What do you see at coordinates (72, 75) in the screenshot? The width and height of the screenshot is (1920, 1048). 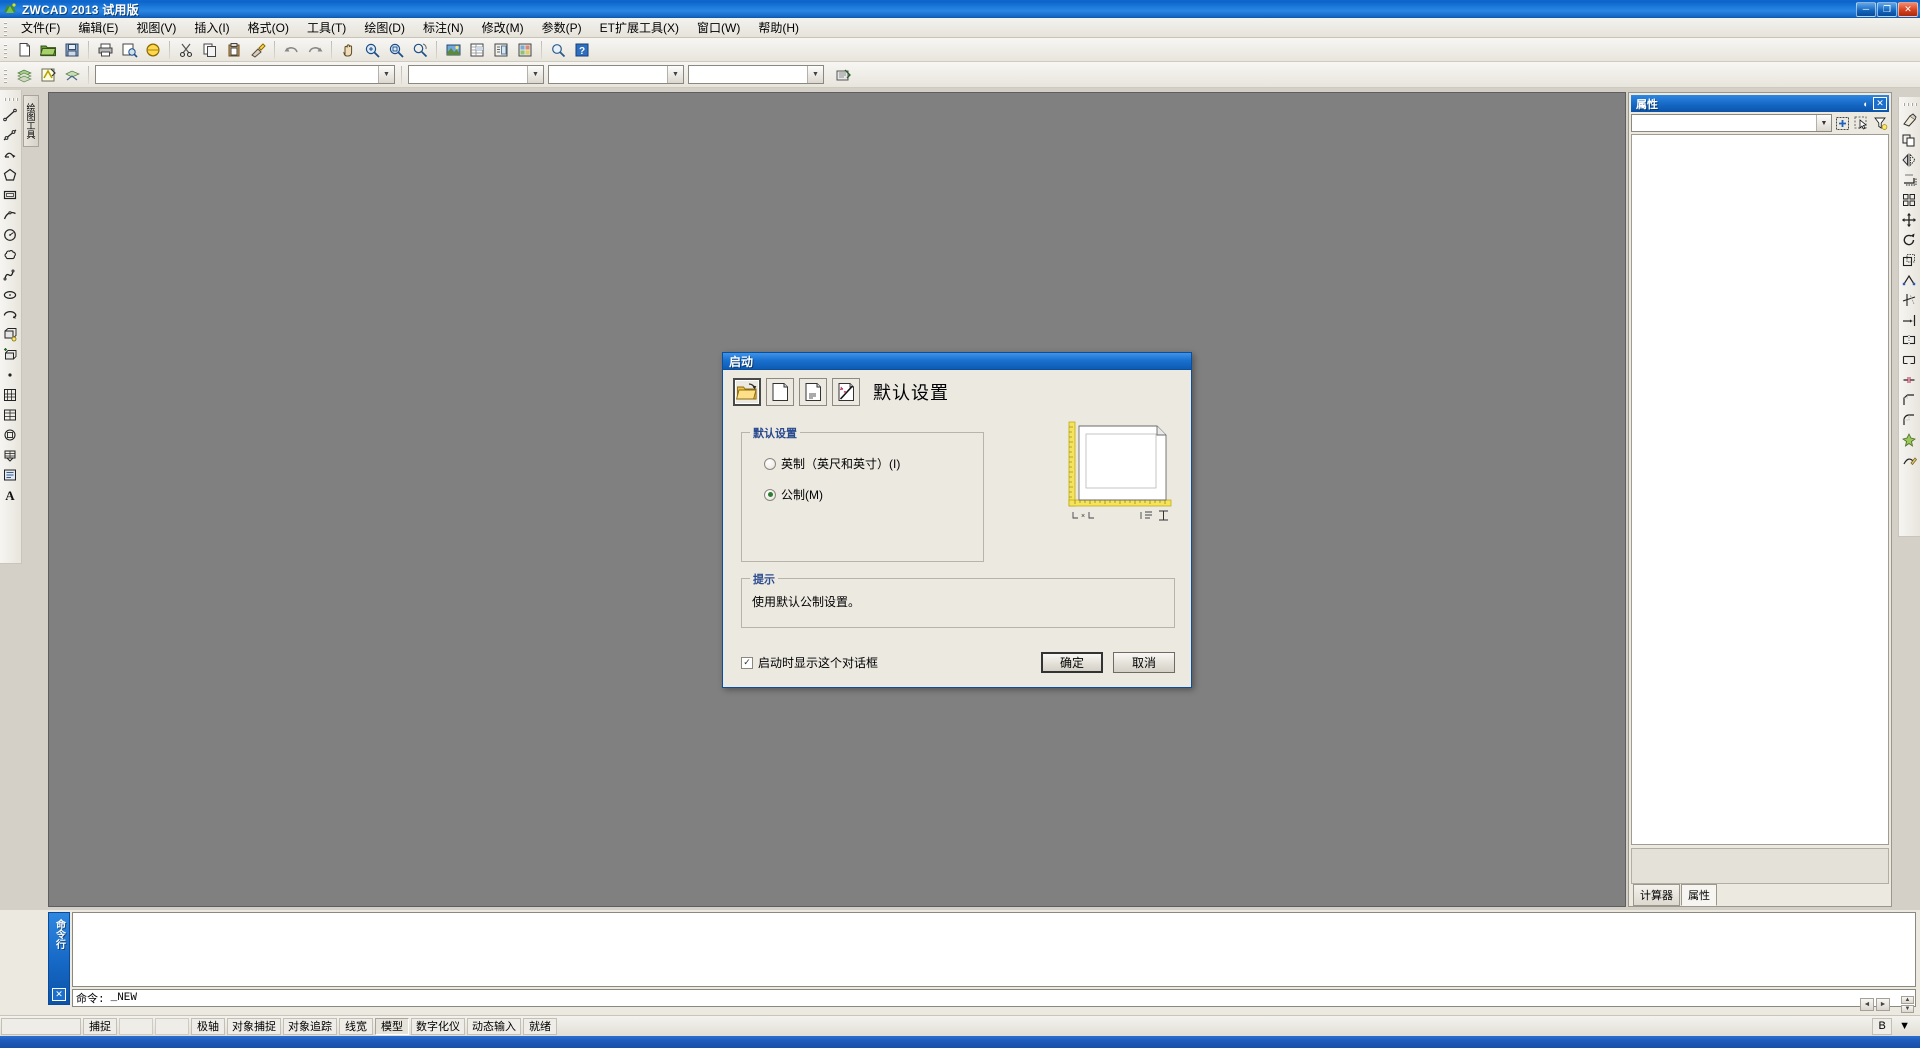 I see `layer-previous-icon` at bounding box center [72, 75].